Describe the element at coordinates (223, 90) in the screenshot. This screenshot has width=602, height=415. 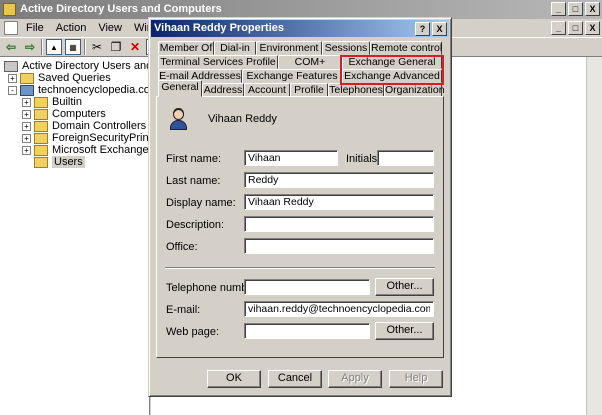
I see `tab-address: Address` at that location.